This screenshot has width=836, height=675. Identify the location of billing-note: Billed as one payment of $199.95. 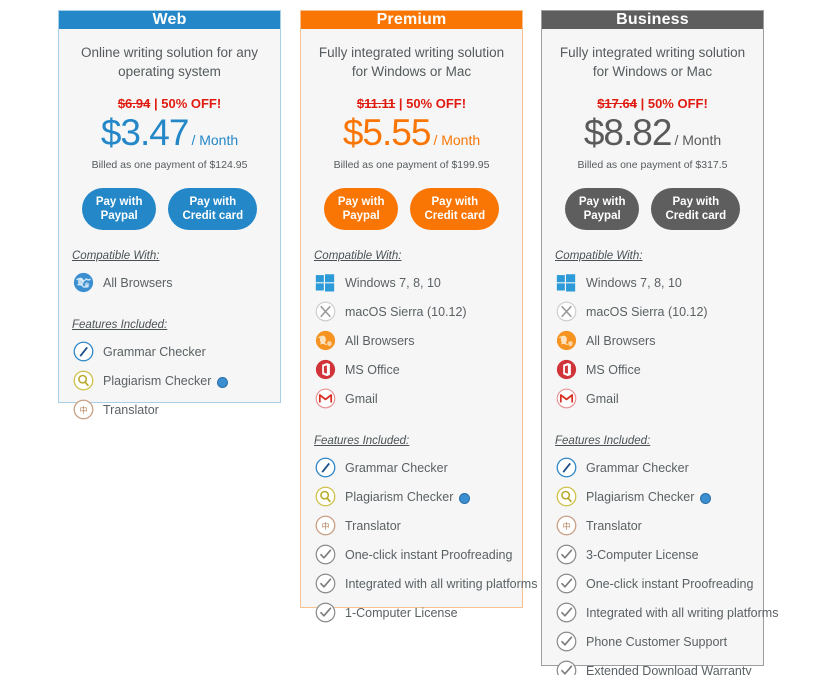
(411, 165).